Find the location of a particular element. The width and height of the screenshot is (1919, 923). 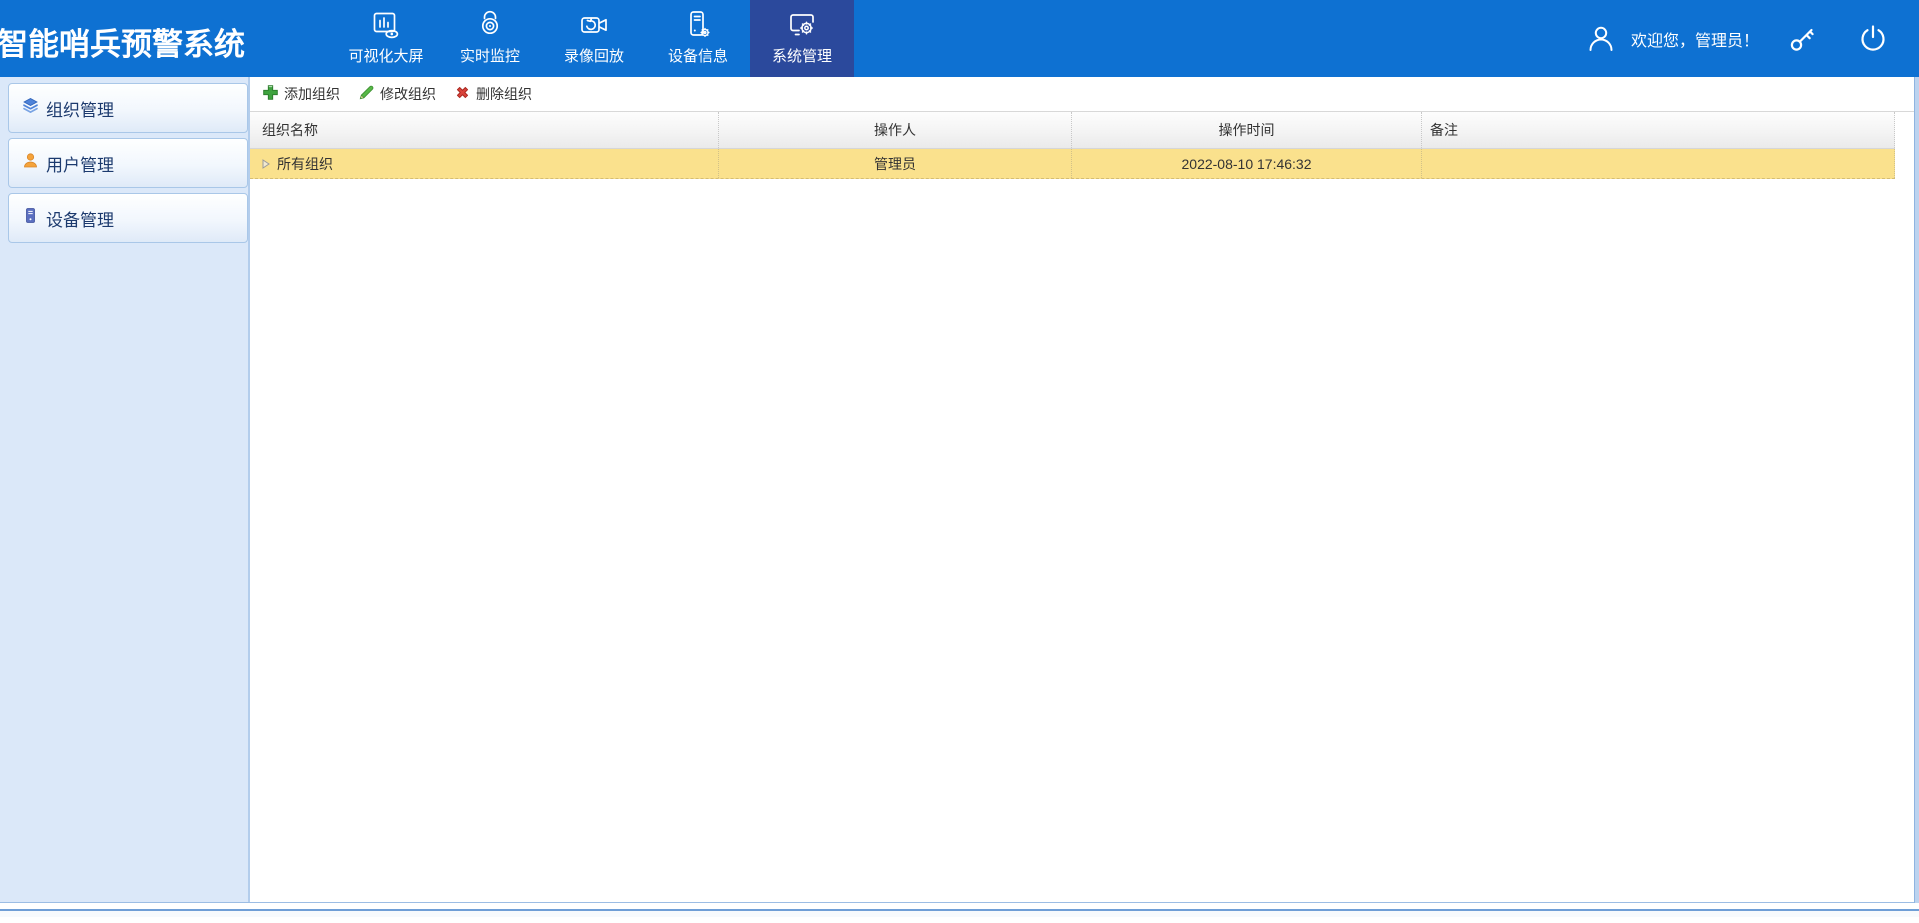

add-icon is located at coordinates (270, 94).